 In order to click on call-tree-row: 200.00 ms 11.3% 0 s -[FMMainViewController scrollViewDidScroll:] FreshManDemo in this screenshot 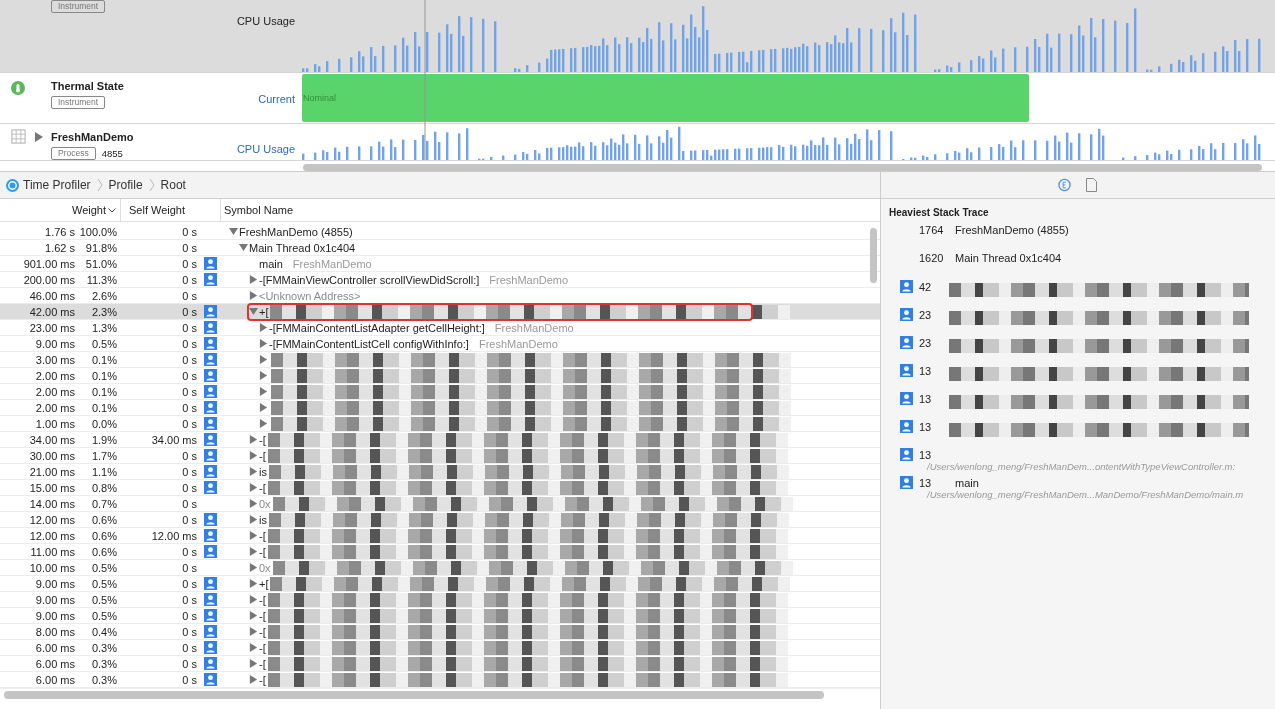, I will do `click(440, 280)`.